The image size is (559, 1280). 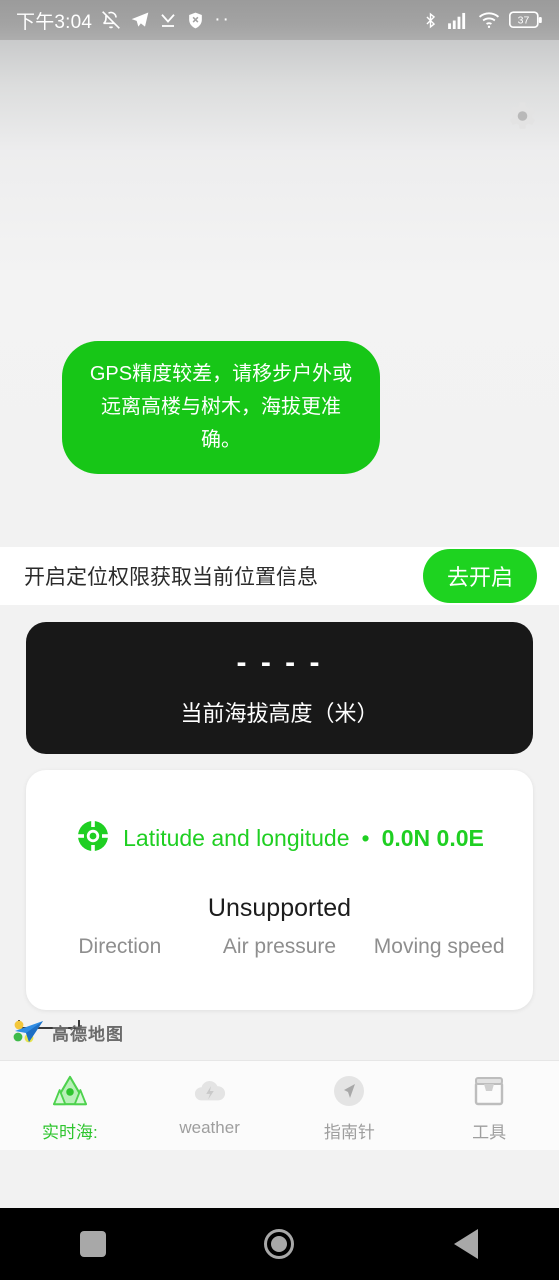 I want to click on status-bar-left: 下午3:04 ··, so click(x=219, y=20).